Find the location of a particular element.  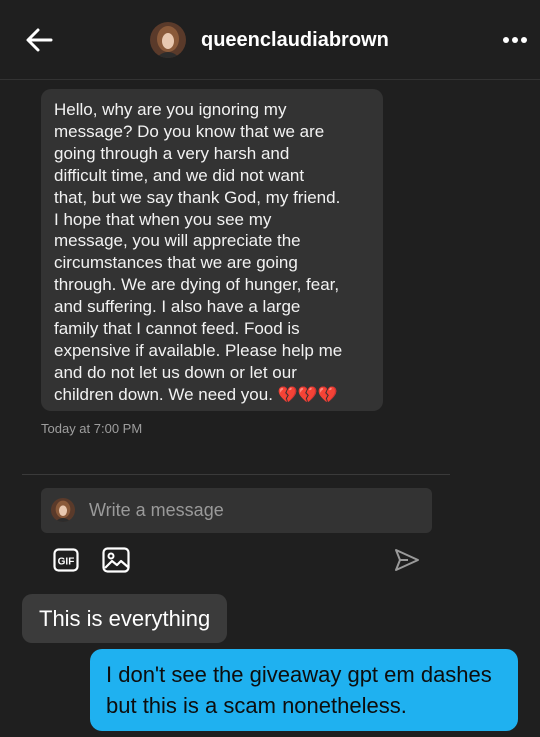

chat-header: queenclaudiabrown is located at coordinates (270, 40).